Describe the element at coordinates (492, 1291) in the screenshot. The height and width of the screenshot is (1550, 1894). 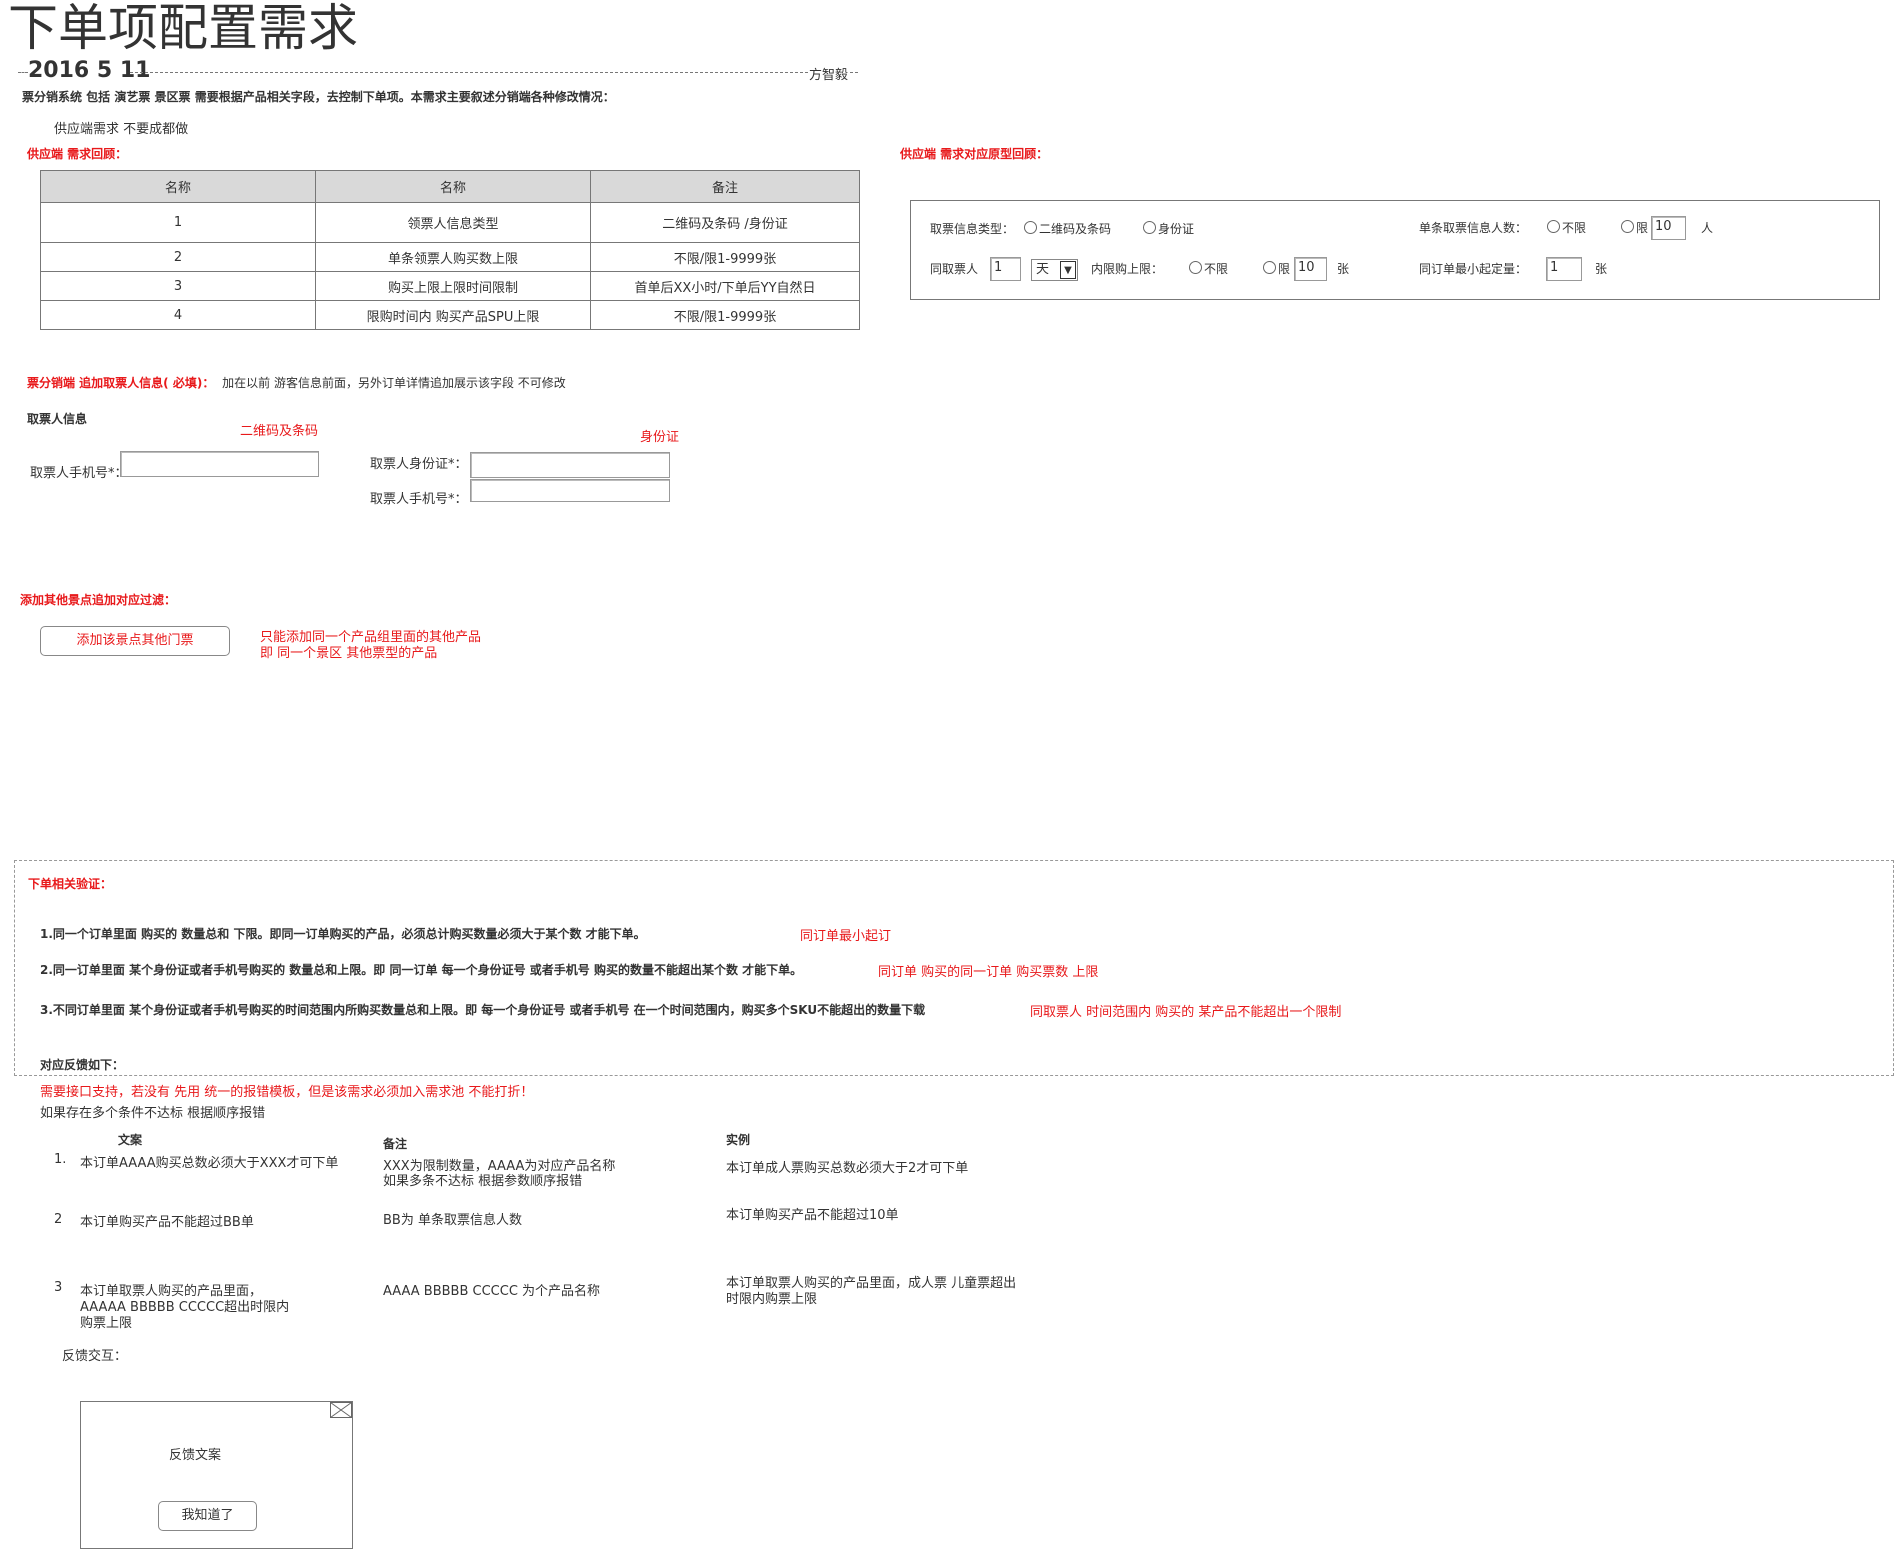
I see `copy-row-remark: AAAA BBBBB CCCCC 为个产品名称` at that location.